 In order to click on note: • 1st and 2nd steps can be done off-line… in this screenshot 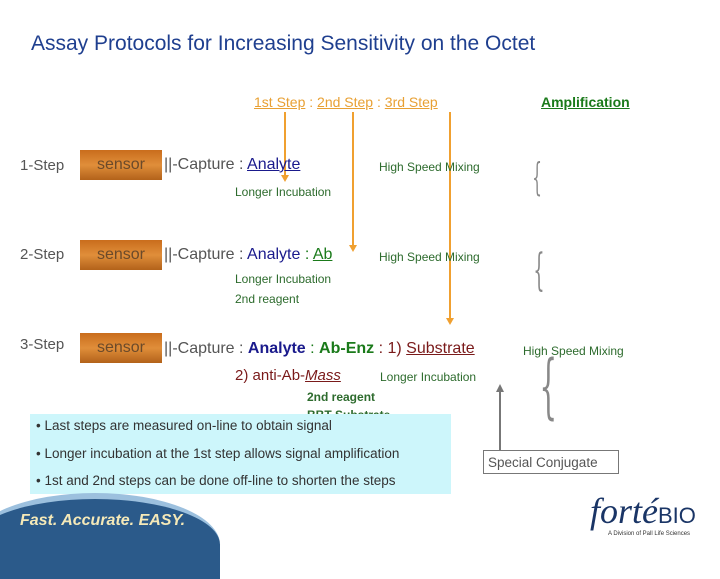, I will do `click(216, 480)`.